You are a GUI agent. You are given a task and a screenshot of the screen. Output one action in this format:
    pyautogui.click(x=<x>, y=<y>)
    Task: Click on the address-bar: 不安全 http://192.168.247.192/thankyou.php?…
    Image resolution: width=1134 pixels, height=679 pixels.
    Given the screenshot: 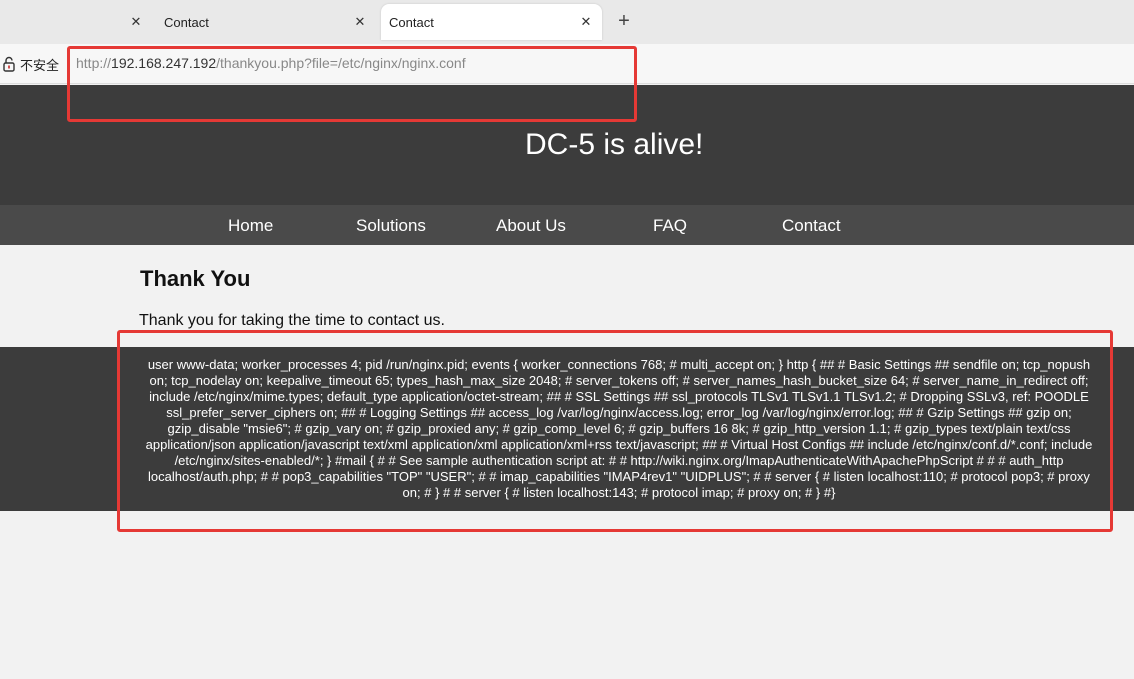 What is the action you would take?
    pyautogui.click(x=567, y=64)
    